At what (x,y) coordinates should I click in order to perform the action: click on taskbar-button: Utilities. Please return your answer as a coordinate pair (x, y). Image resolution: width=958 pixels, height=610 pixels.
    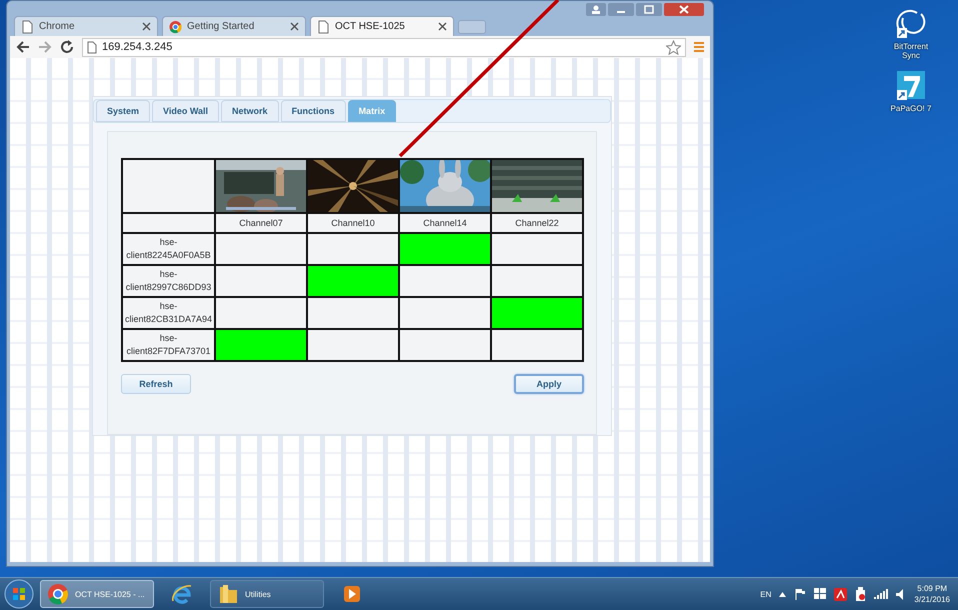
    Looking at the image, I should click on (267, 594).